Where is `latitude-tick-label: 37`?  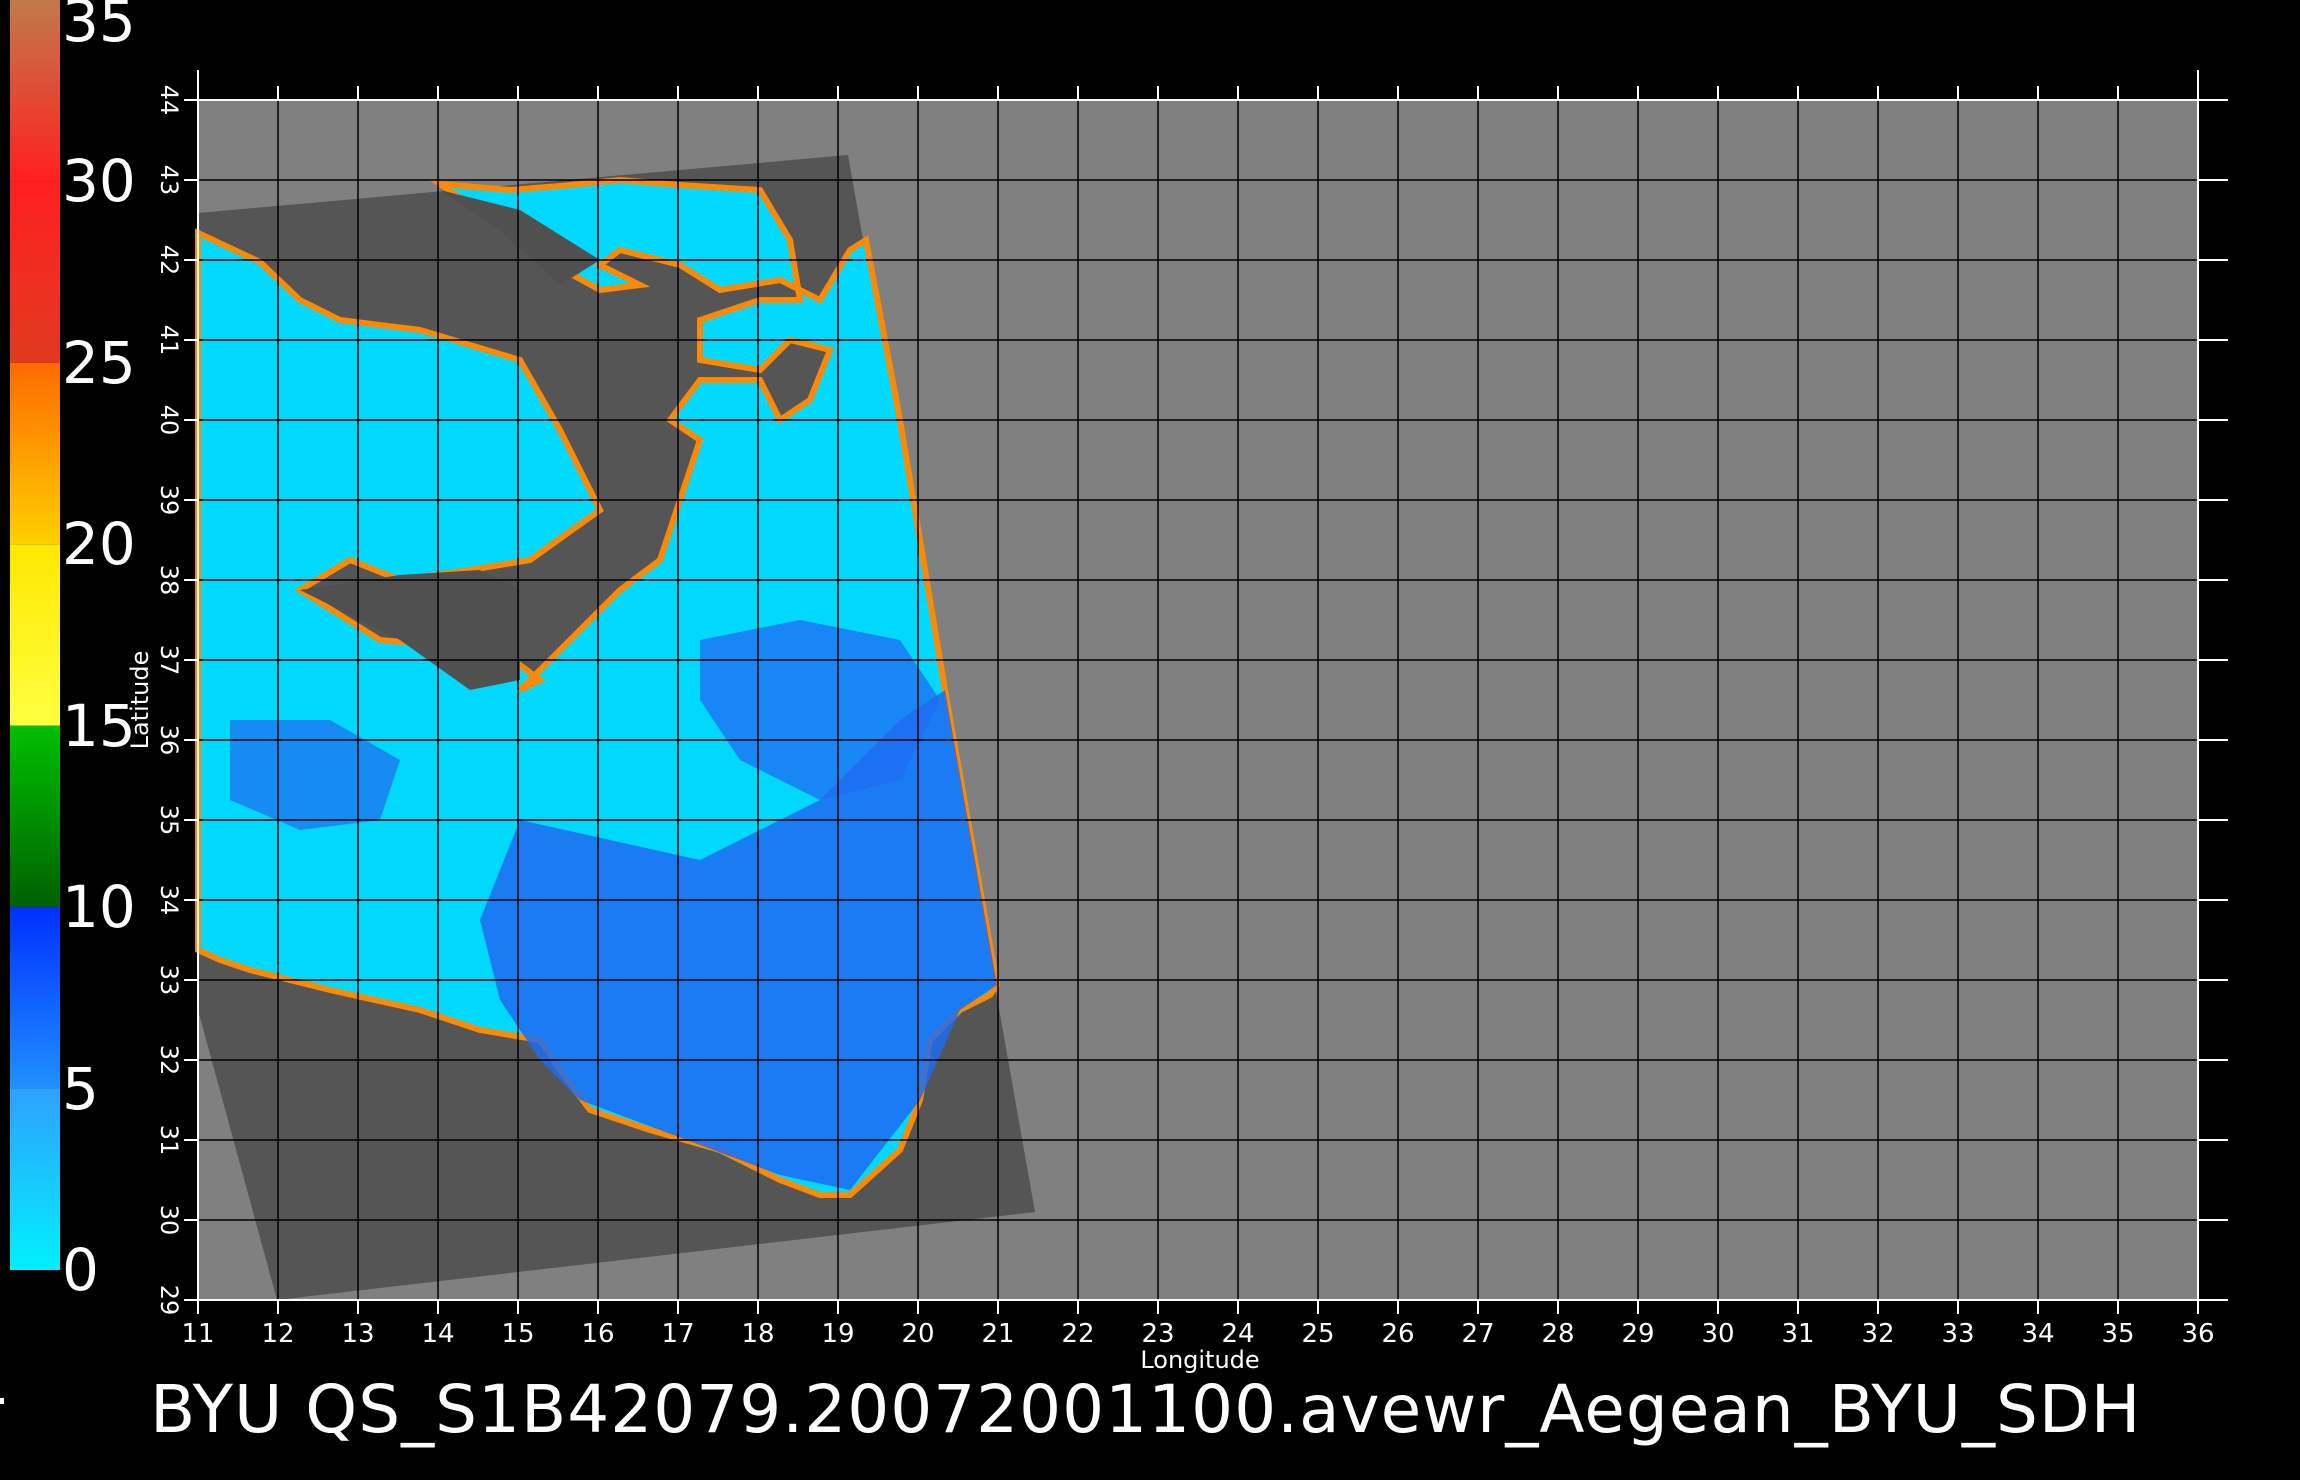 latitude-tick-label: 37 is located at coordinates (169, 660).